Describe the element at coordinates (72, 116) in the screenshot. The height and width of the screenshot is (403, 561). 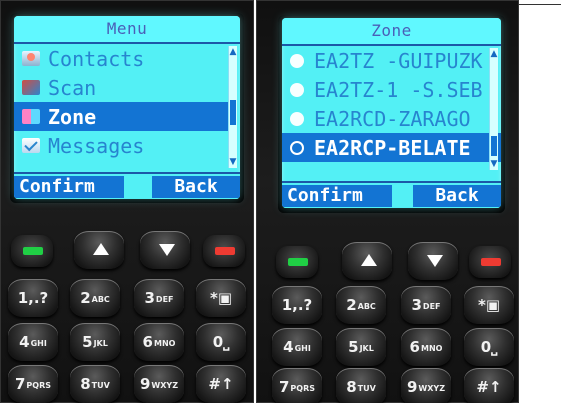
I see `menu-item-label: Zone` at that location.